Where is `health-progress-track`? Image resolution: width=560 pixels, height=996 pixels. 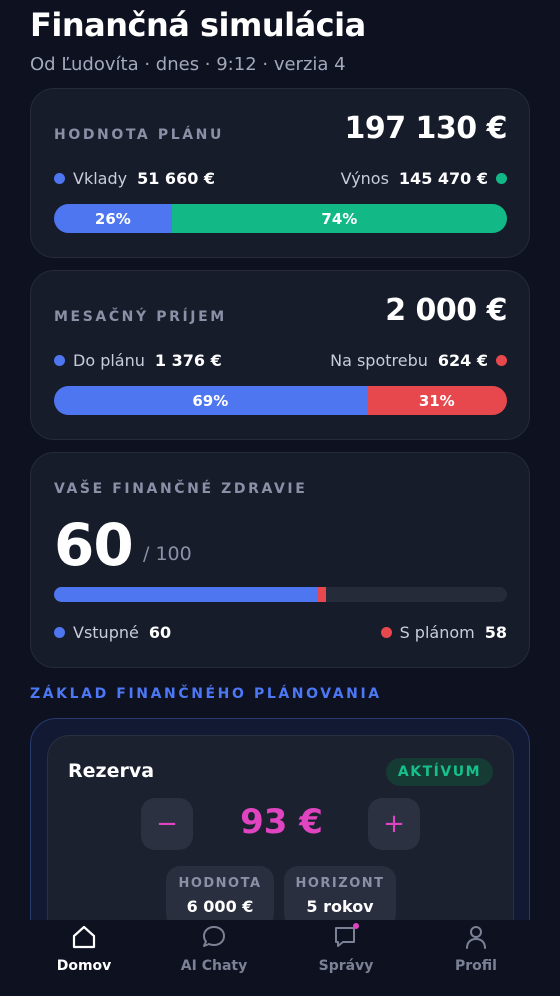
health-progress-track is located at coordinates (280, 594).